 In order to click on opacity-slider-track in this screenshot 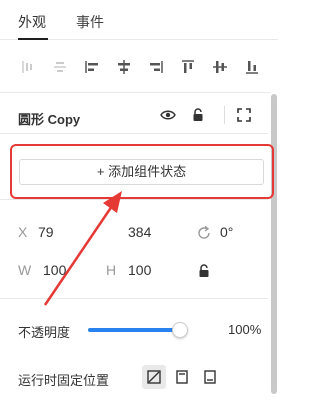, I will do `click(134, 330)`.